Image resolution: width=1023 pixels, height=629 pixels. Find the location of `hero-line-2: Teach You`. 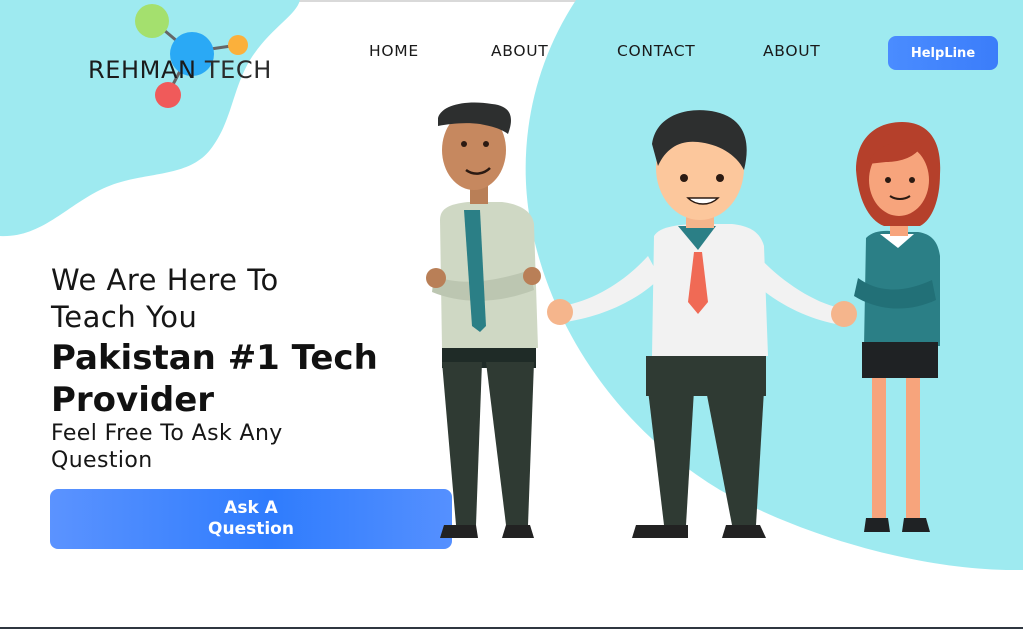

hero-line-2: Teach You is located at coordinates (124, 317).